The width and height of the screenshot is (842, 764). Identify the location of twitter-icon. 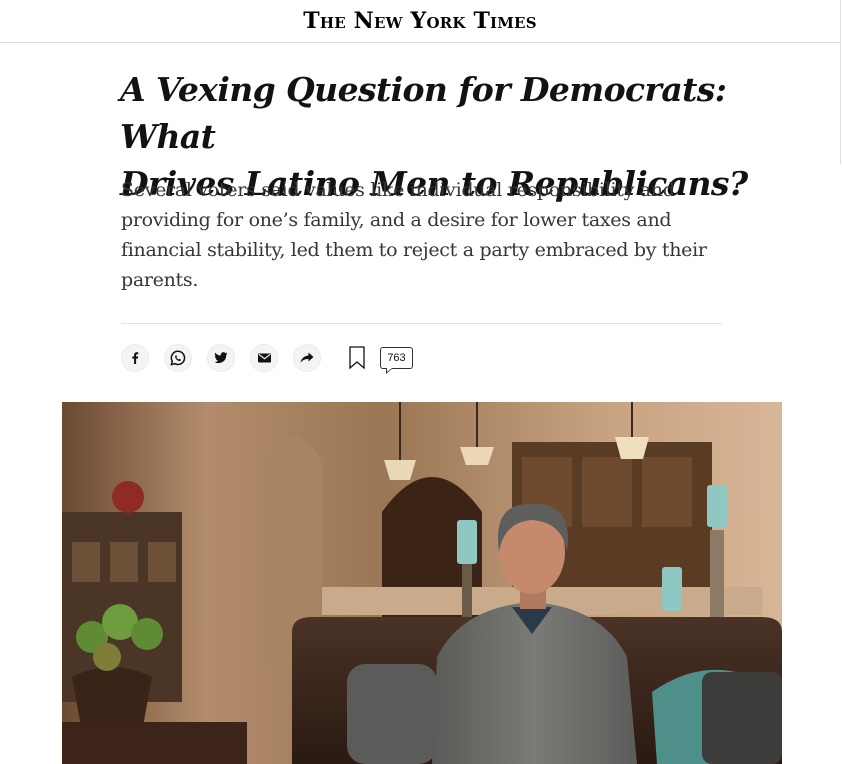
(221, 358).